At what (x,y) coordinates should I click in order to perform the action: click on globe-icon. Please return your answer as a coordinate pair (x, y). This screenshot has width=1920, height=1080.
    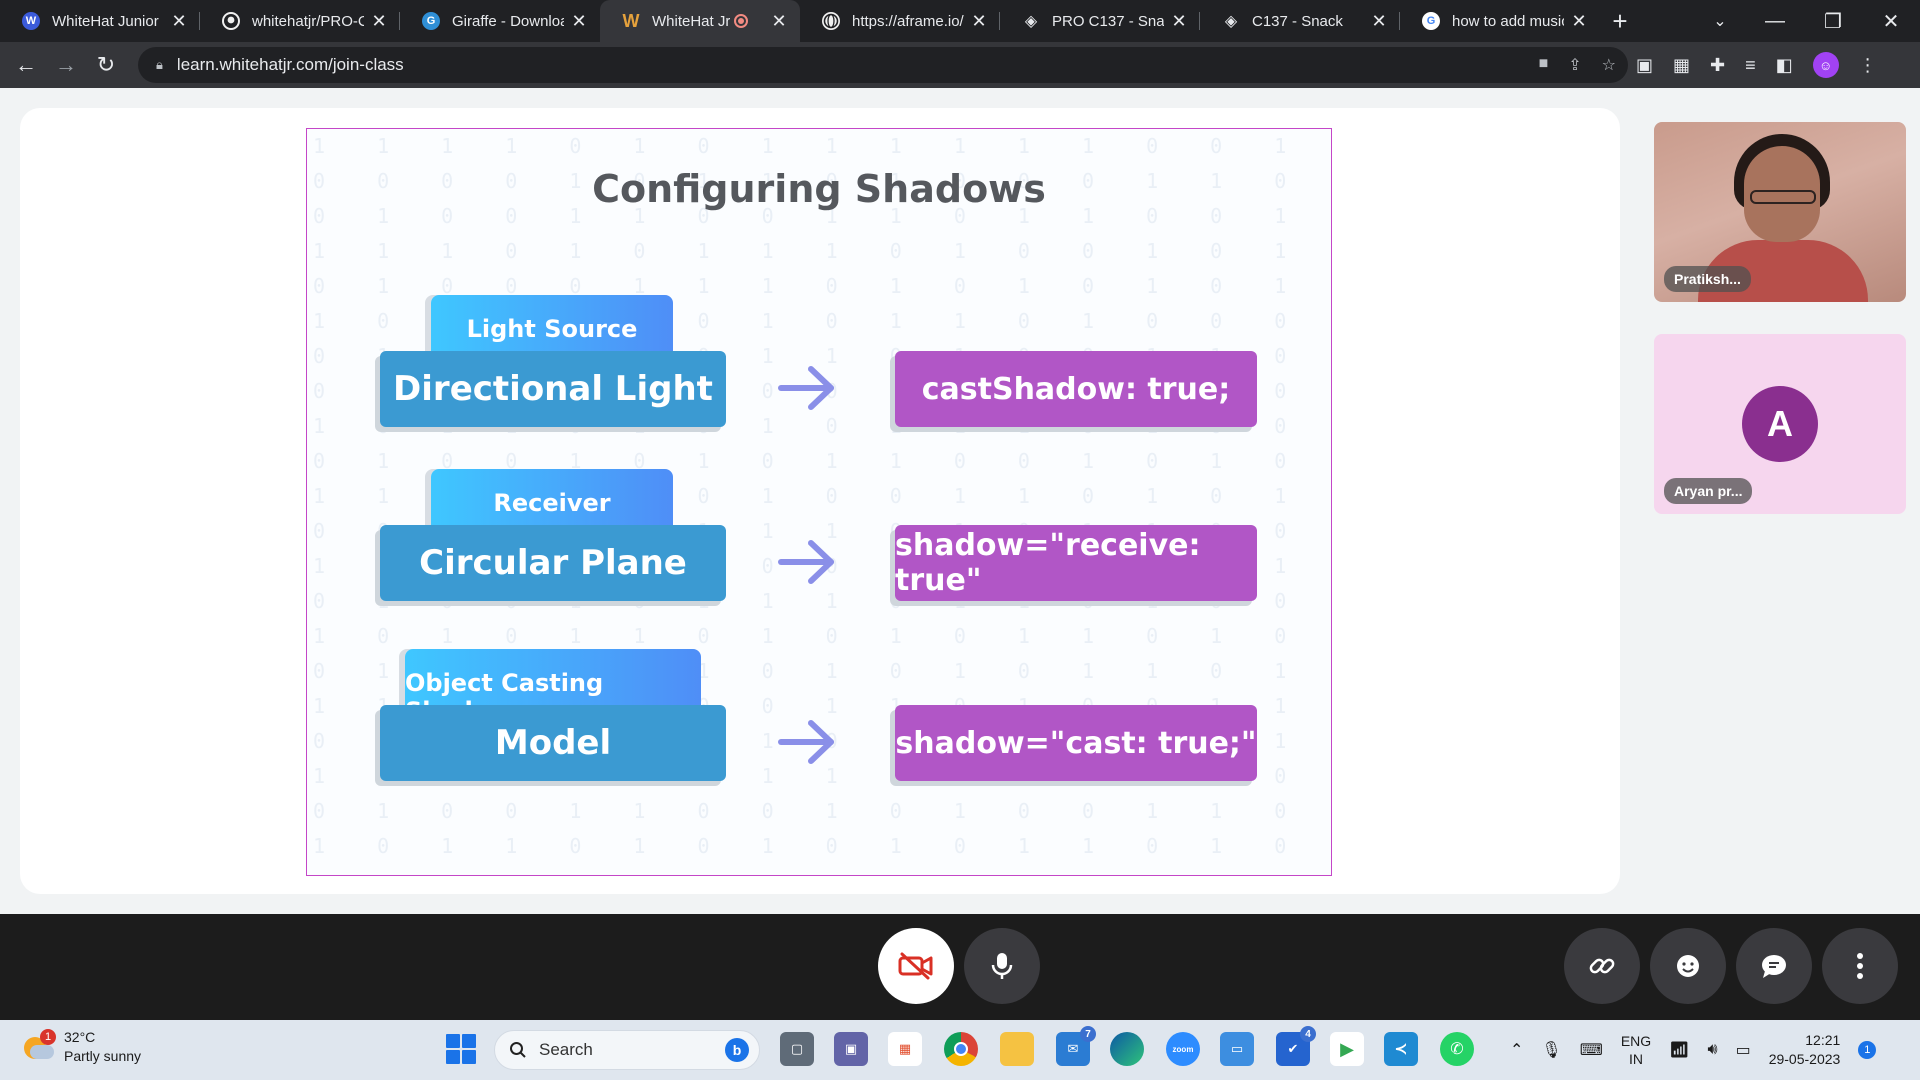
    Looking at the image, I should click on (831, 21).